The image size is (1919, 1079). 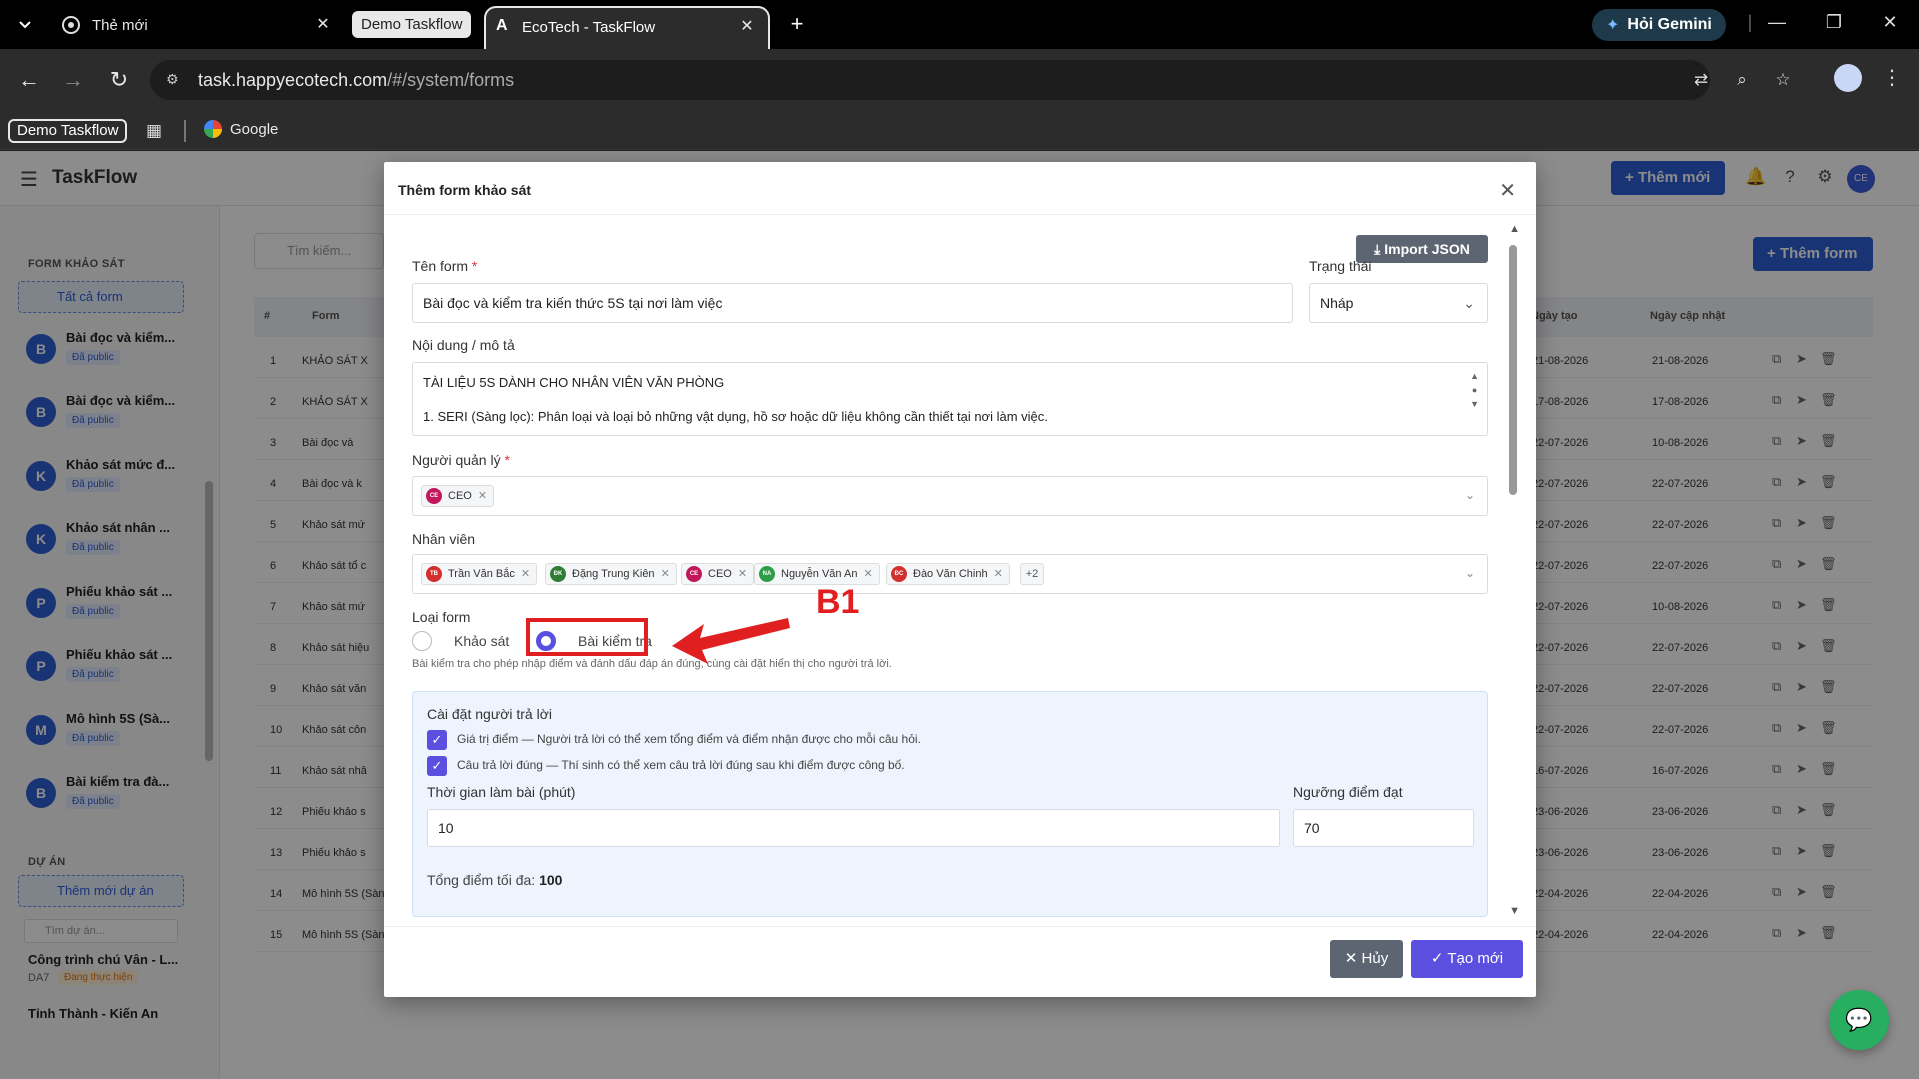 I want to click on apps-grid-icon: ▦, so click(x=156, y=131).